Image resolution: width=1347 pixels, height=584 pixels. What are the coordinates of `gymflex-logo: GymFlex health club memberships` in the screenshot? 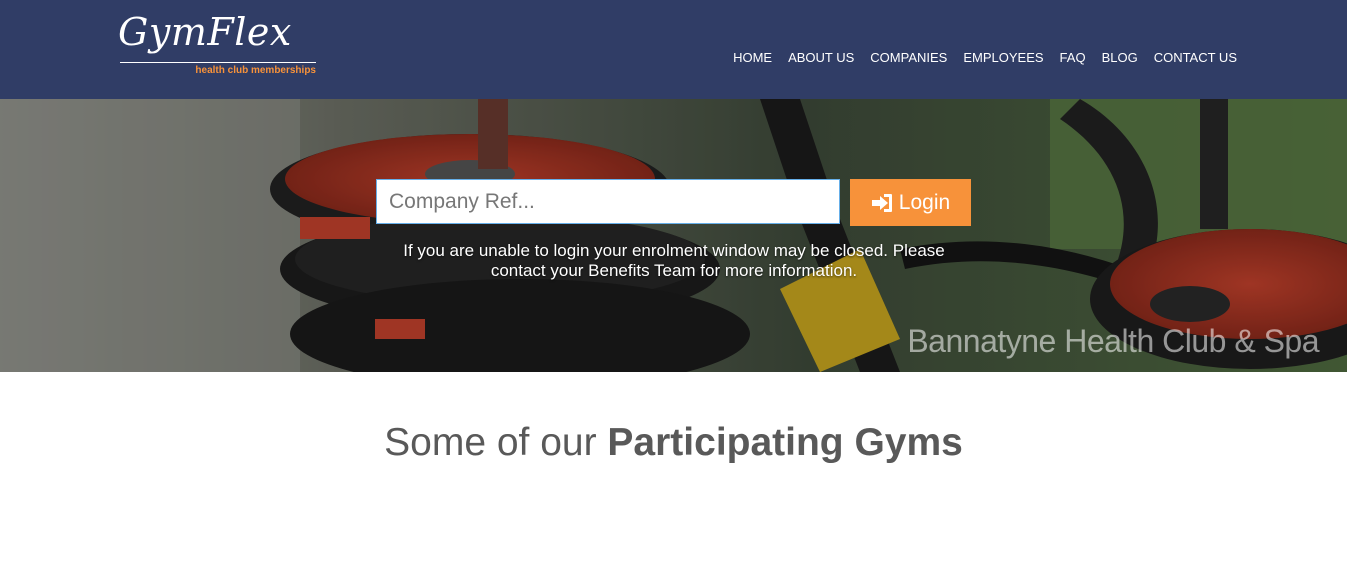 It's located at (220, 45).